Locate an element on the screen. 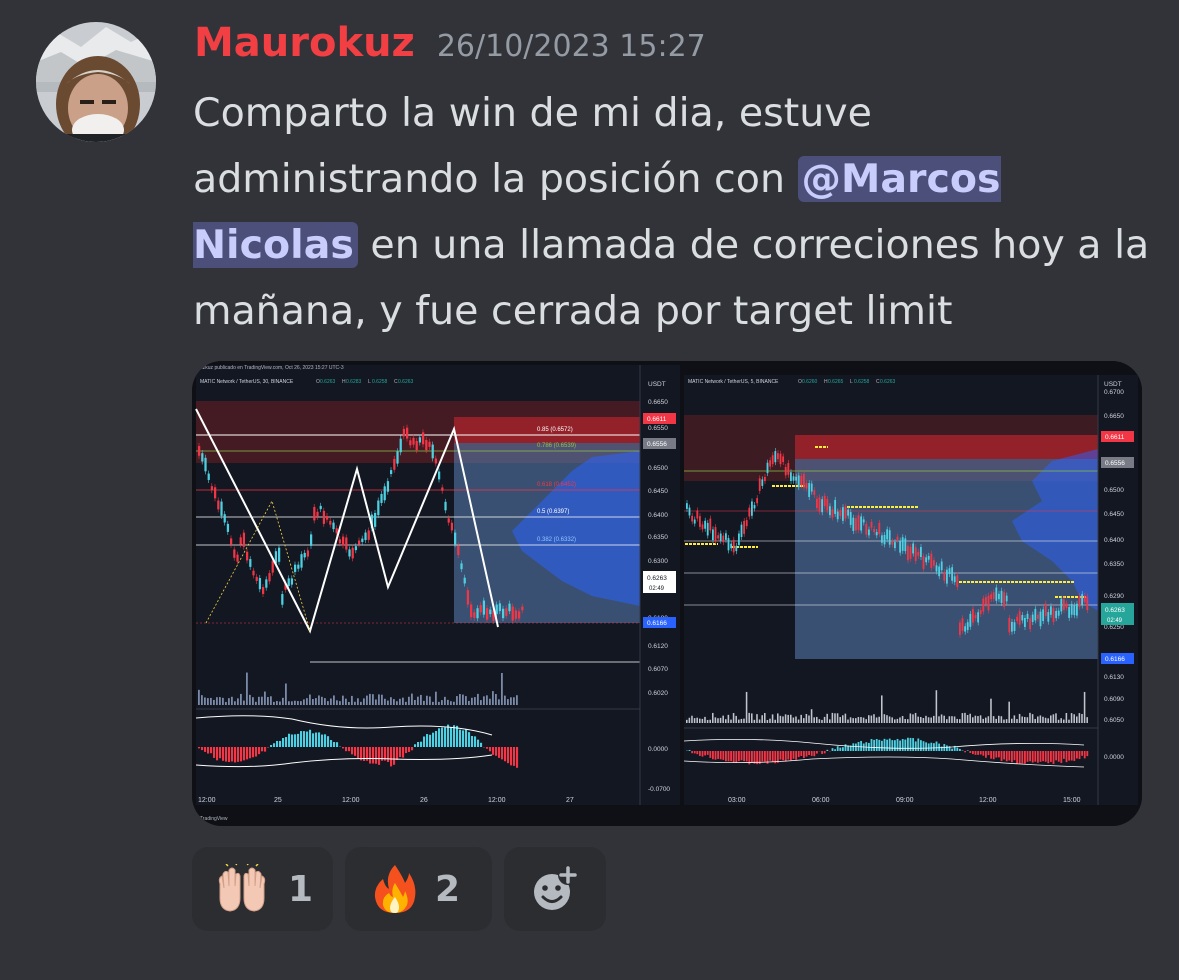  reaction-raising-hands: 1 is located at coordinates (262, 889).